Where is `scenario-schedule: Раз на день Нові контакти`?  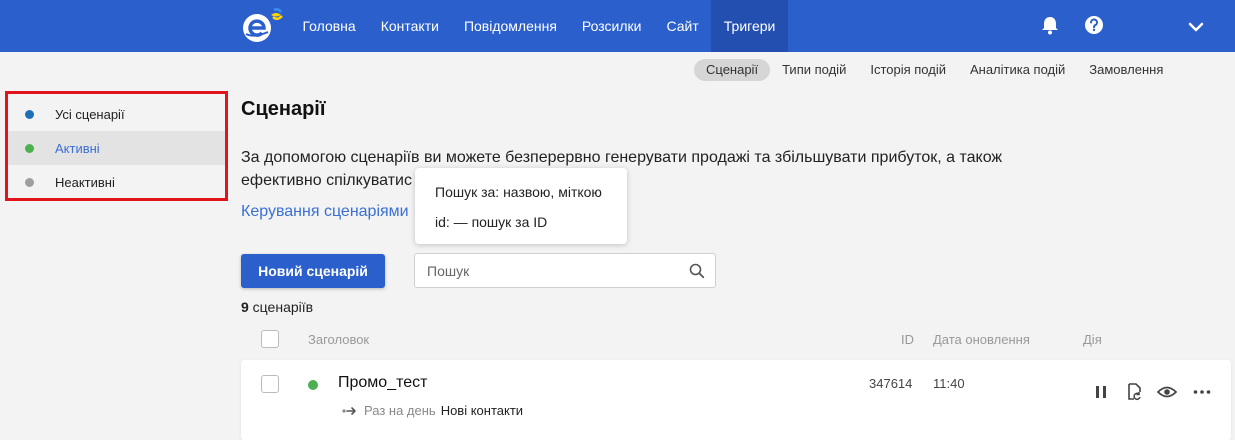
scenario-schedule: Раз на день Нові контакти is located at coordinates (432, 410).